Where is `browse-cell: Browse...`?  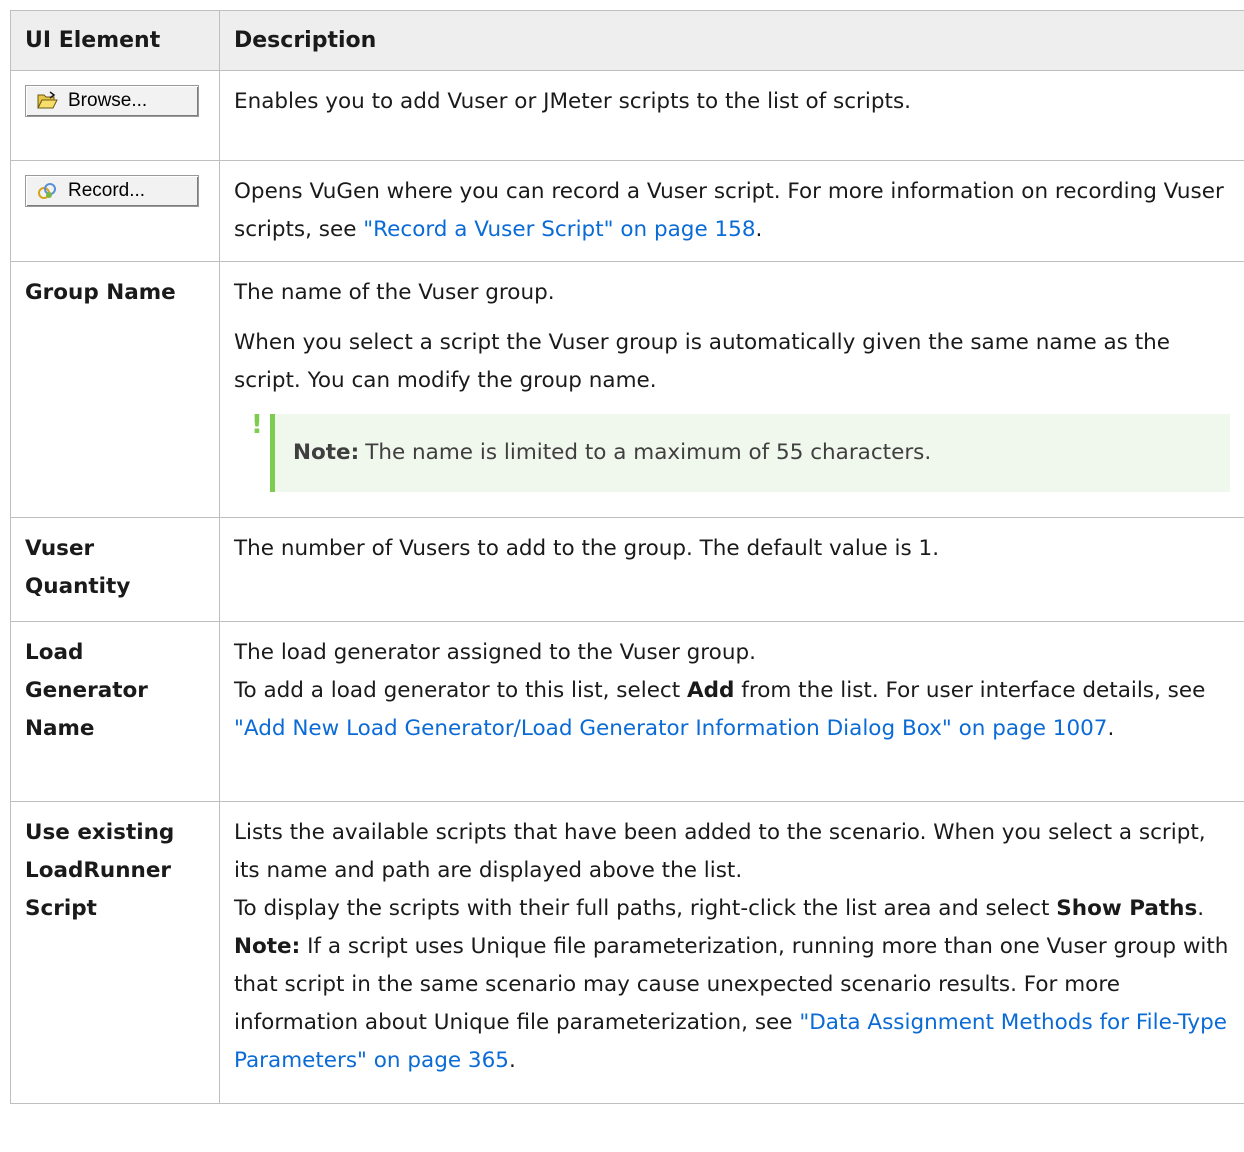
browse-cell: Browse... is located at coordinates (115, 115).